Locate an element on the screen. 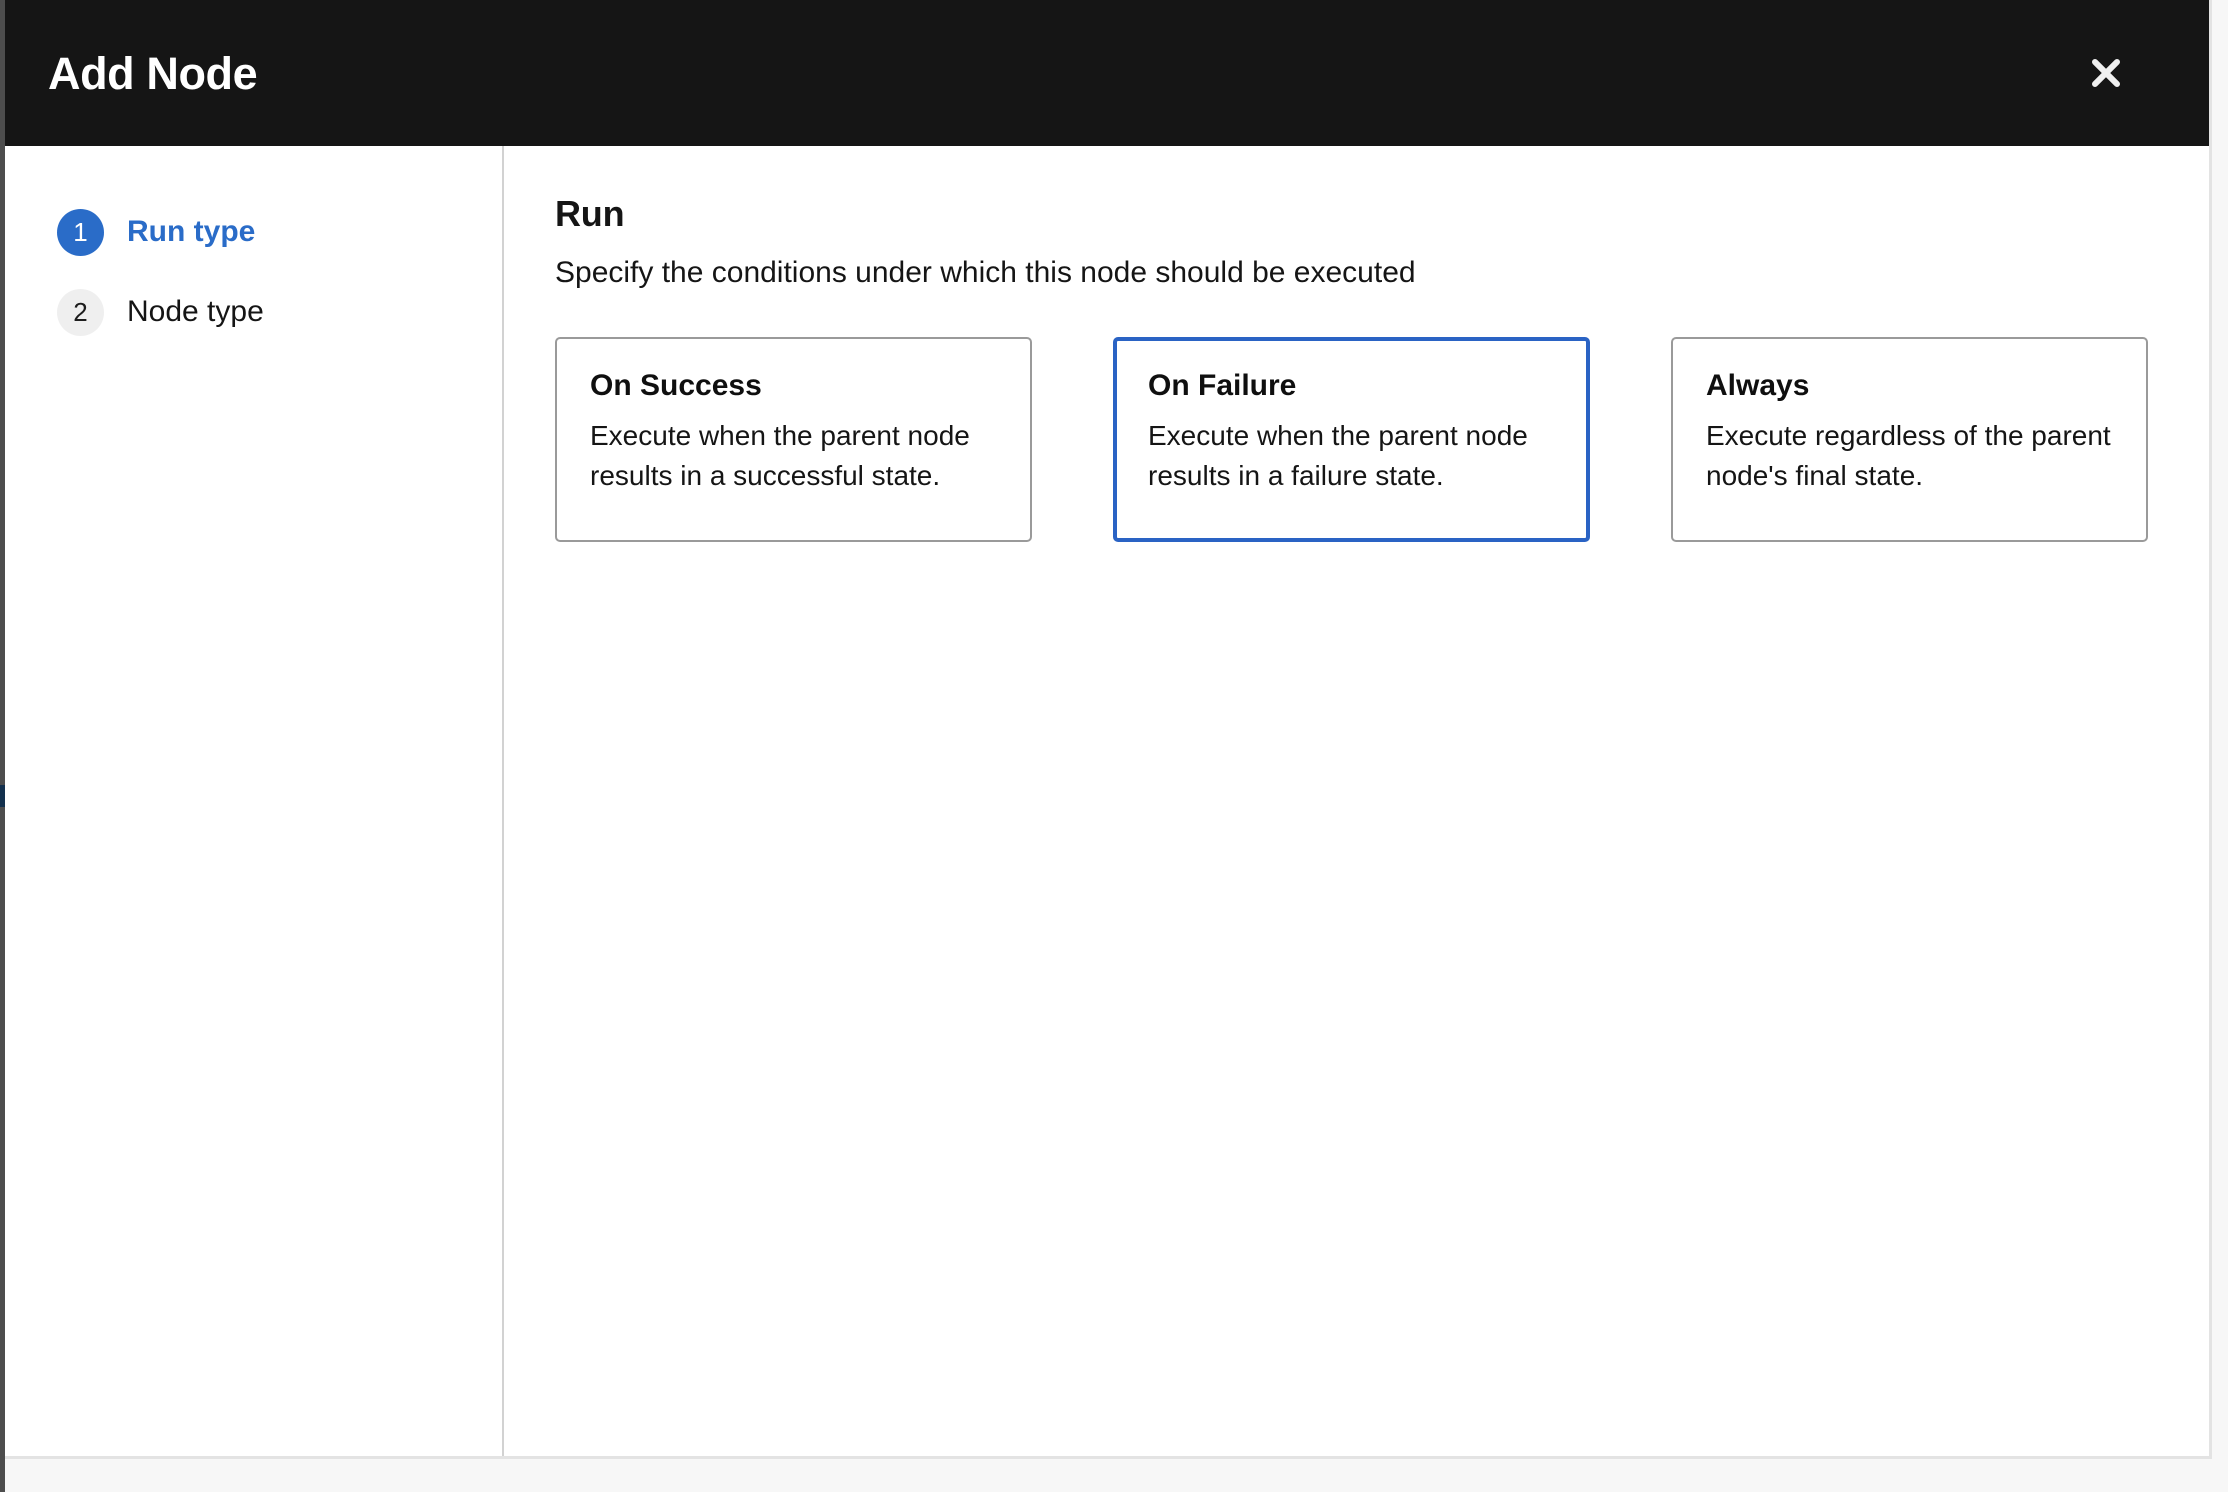 This screenshot has width=2228, height=1492. close-button is located at coordinates (2106, 73).